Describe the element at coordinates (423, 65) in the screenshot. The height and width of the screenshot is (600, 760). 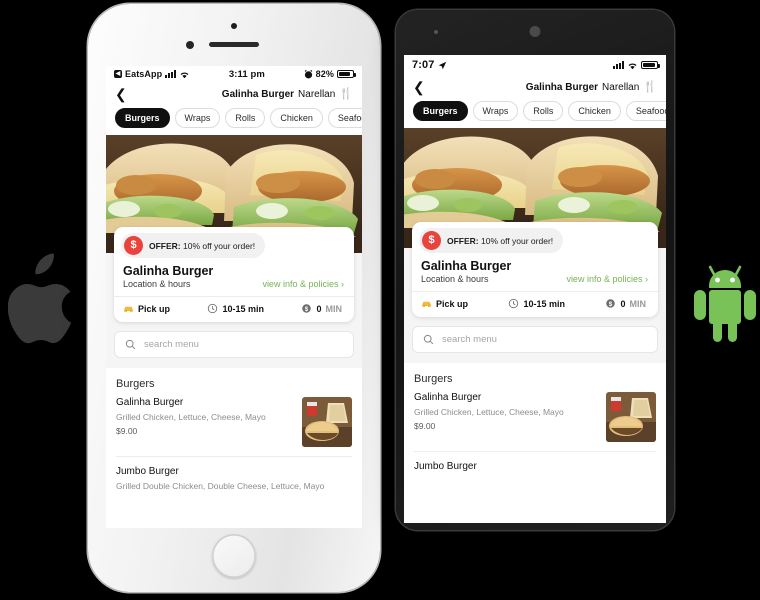
I see `status-time: 7:07` at that location.